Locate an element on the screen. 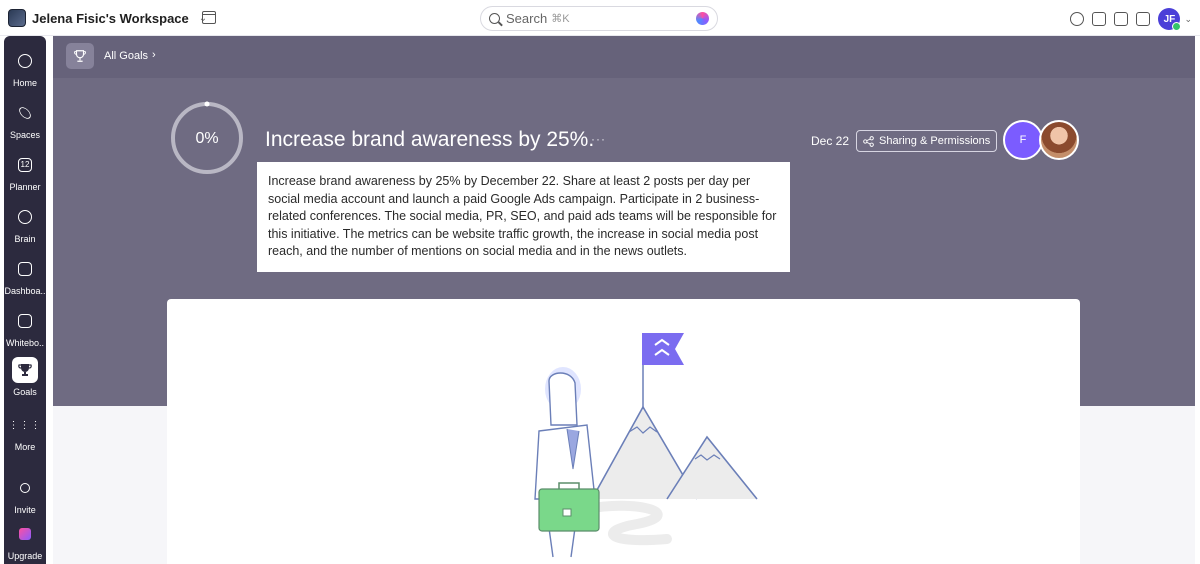 The width and height of the screenshot is (1200, 564). progress-percent: 0% is located at coordinates (207, 138).